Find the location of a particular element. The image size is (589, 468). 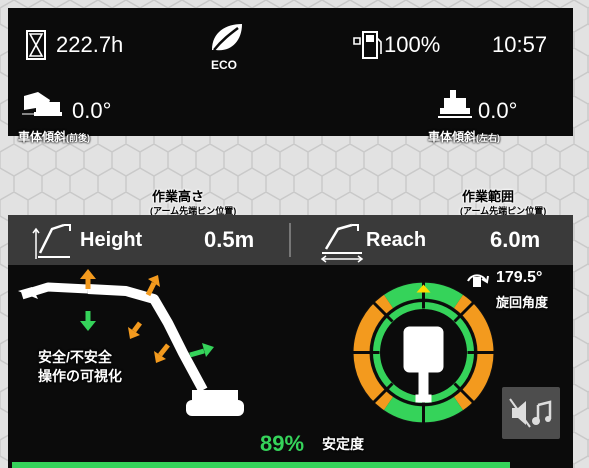

roll-caption-sub: (左右) is located at coordinates (488, 138).